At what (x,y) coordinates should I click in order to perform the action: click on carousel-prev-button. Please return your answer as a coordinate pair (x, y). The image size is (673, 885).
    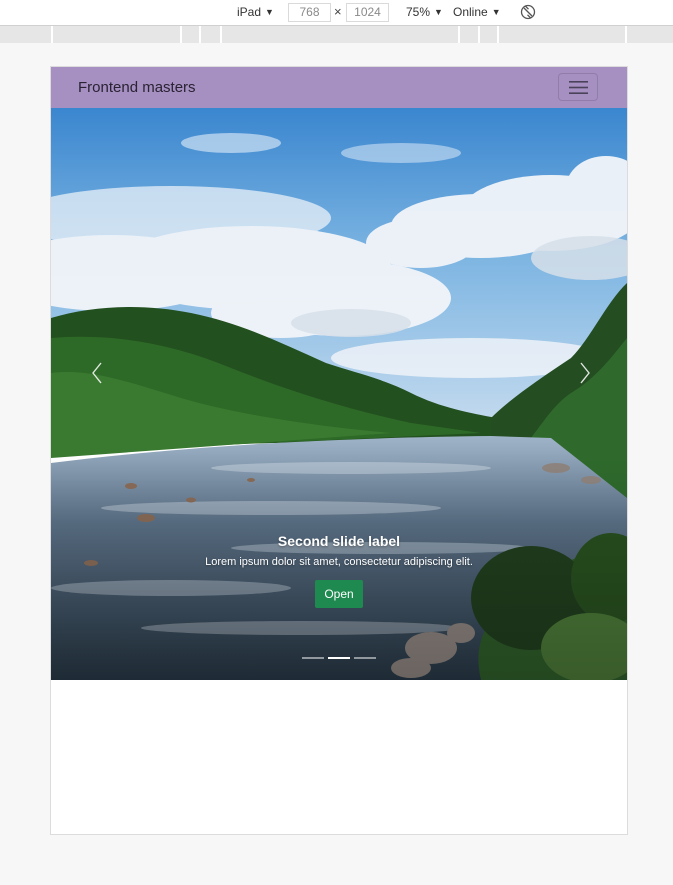
    Looking at the image, I should click on (98, 373).